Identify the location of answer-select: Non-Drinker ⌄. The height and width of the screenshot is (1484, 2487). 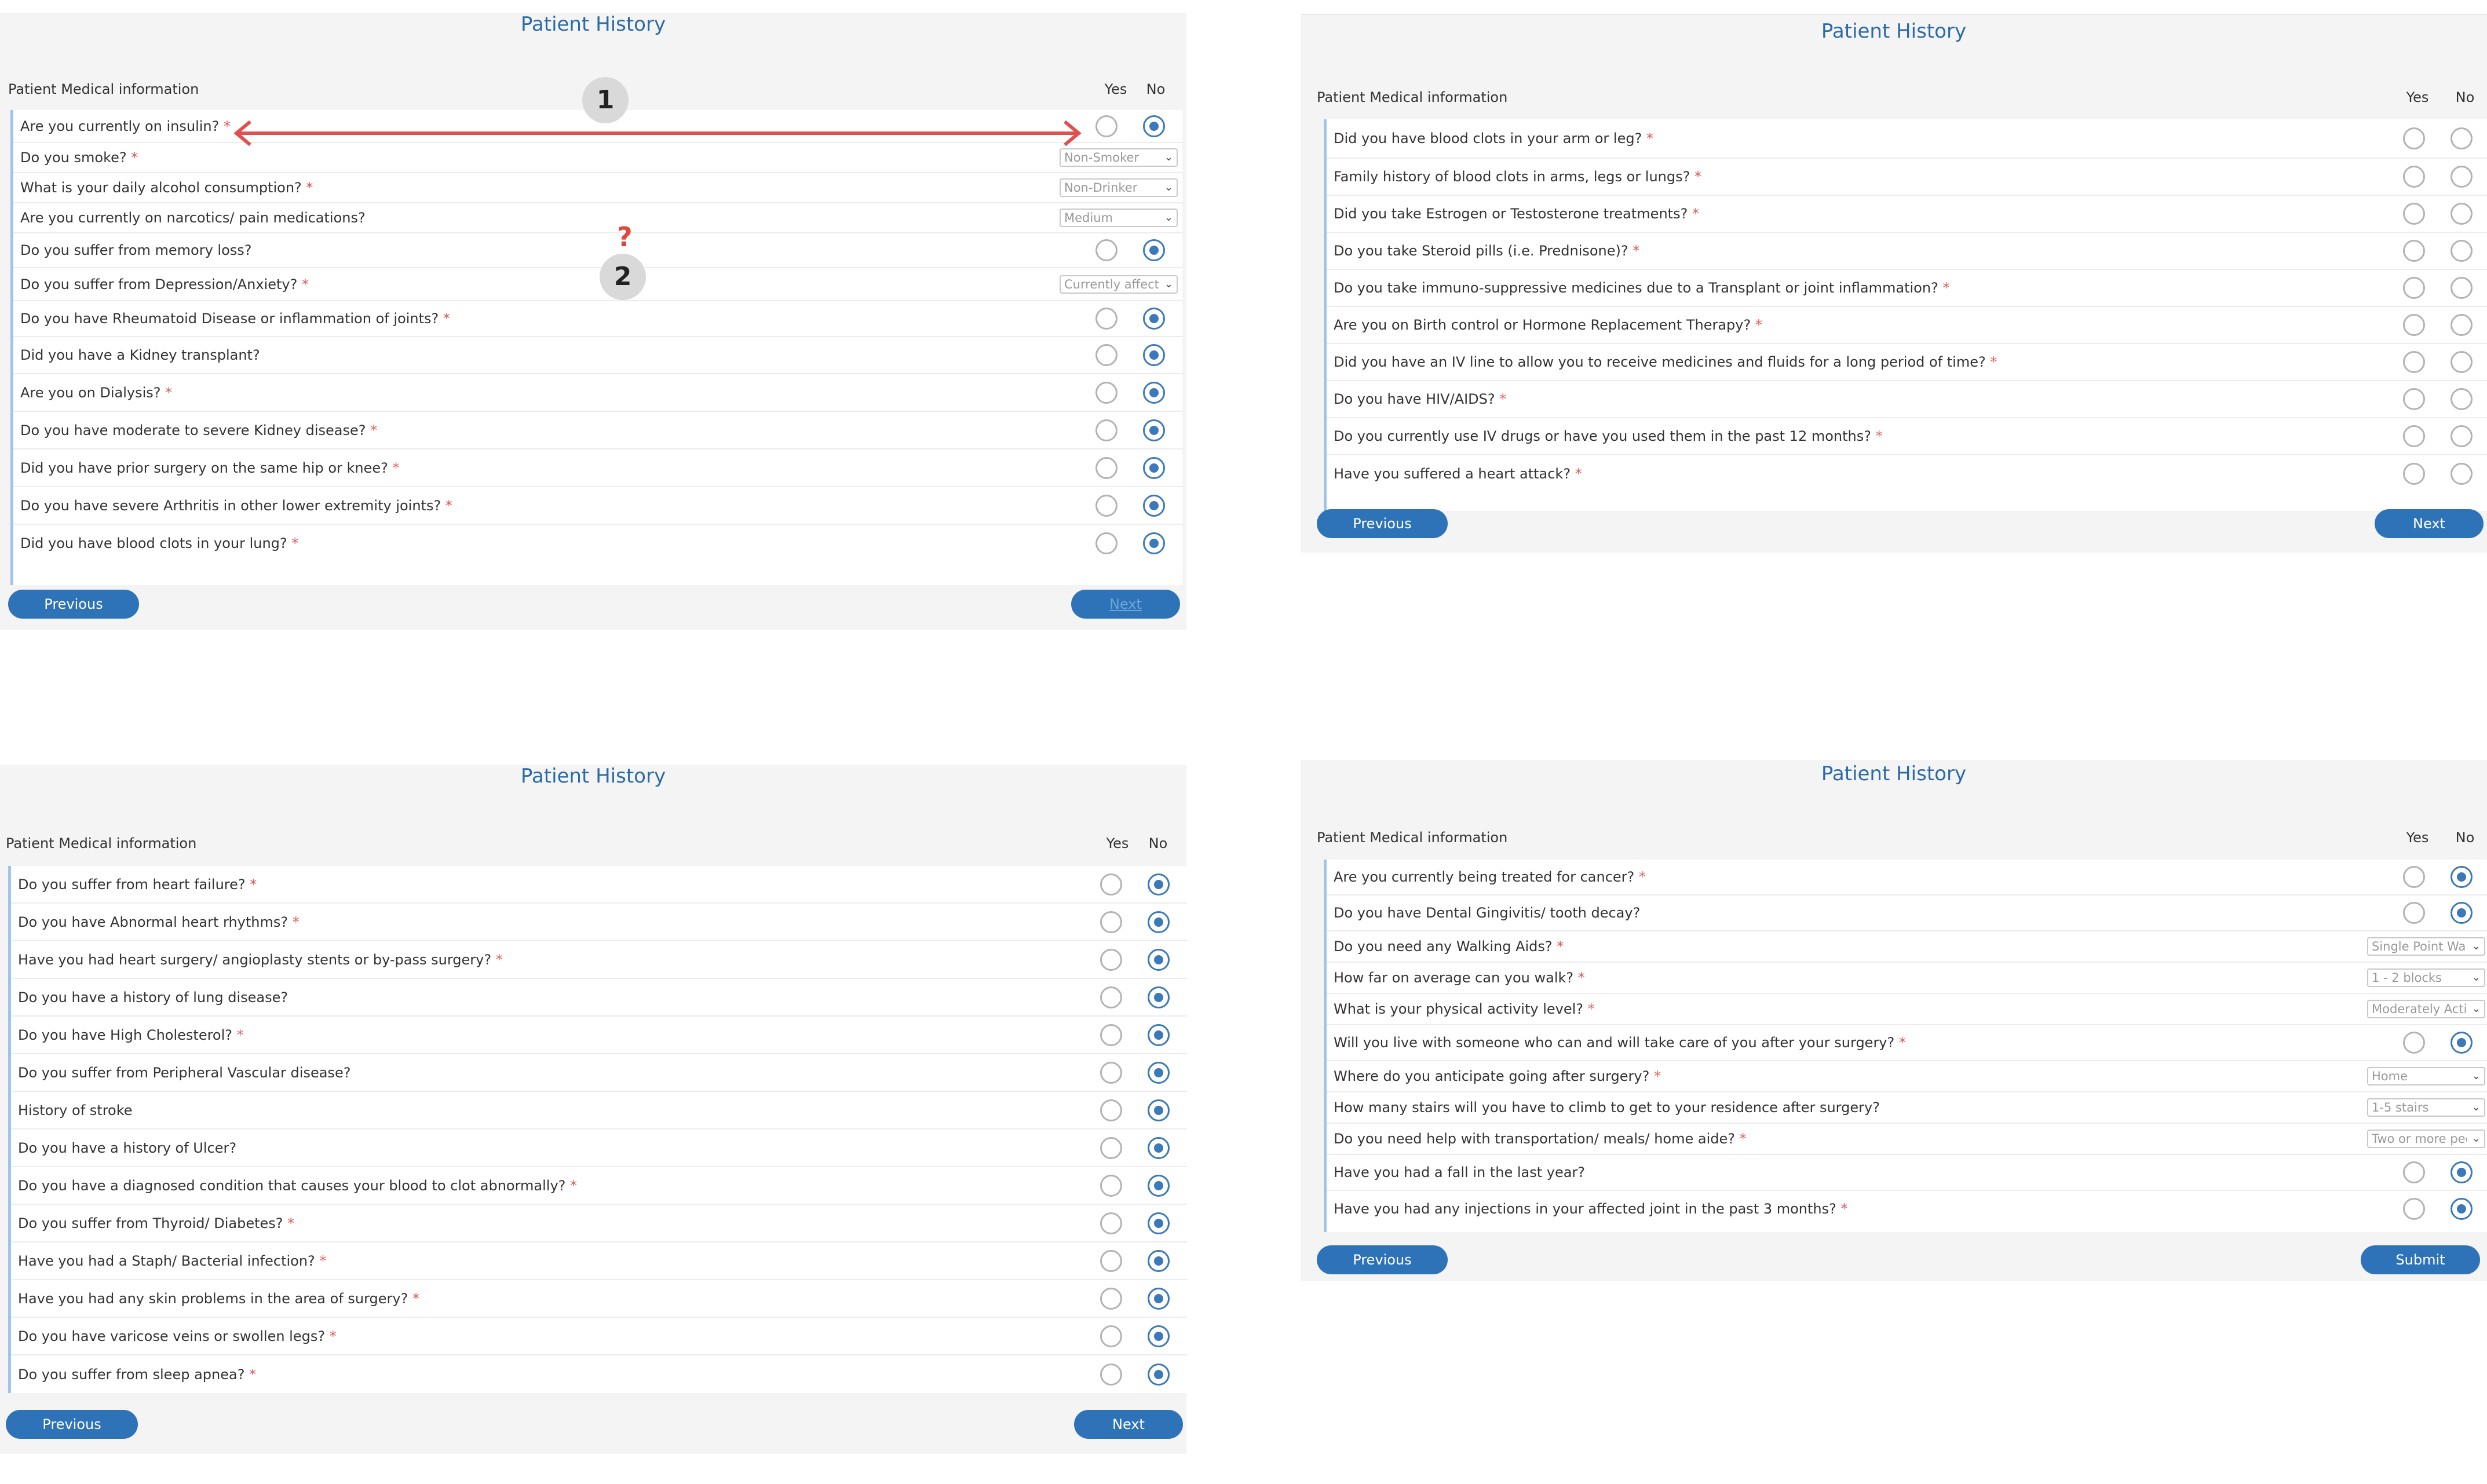
(1119, 187).